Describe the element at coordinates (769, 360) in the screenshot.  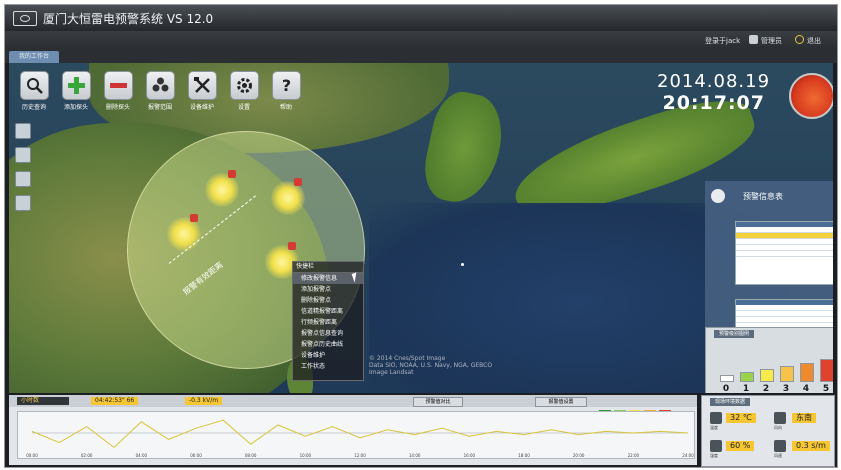
I see `alert-level-legend: 预警级别图例 0 1 2 3 4 5` at that location.